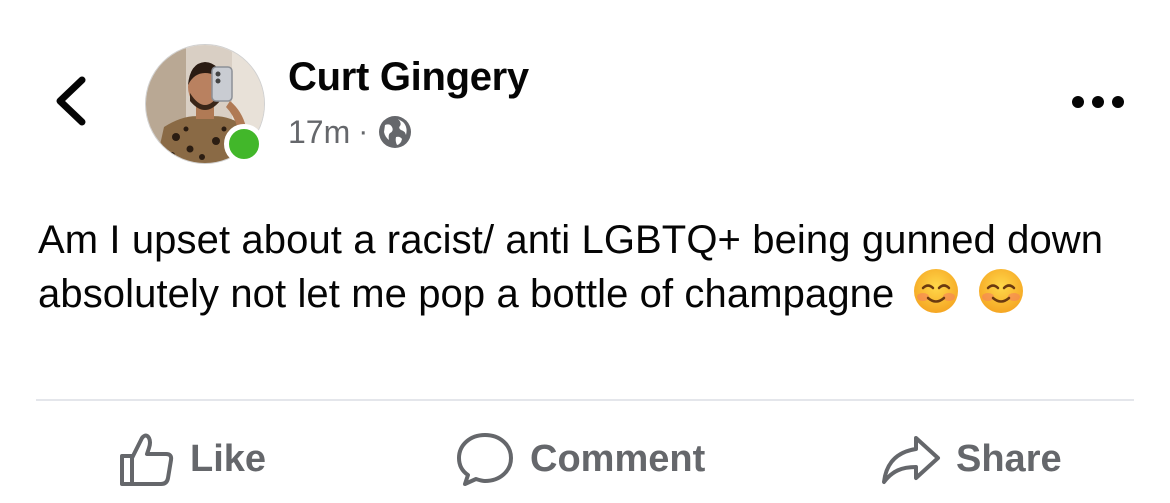 The image size is (1170, 503). I want to click on more-options-button, so click(1098, 102).